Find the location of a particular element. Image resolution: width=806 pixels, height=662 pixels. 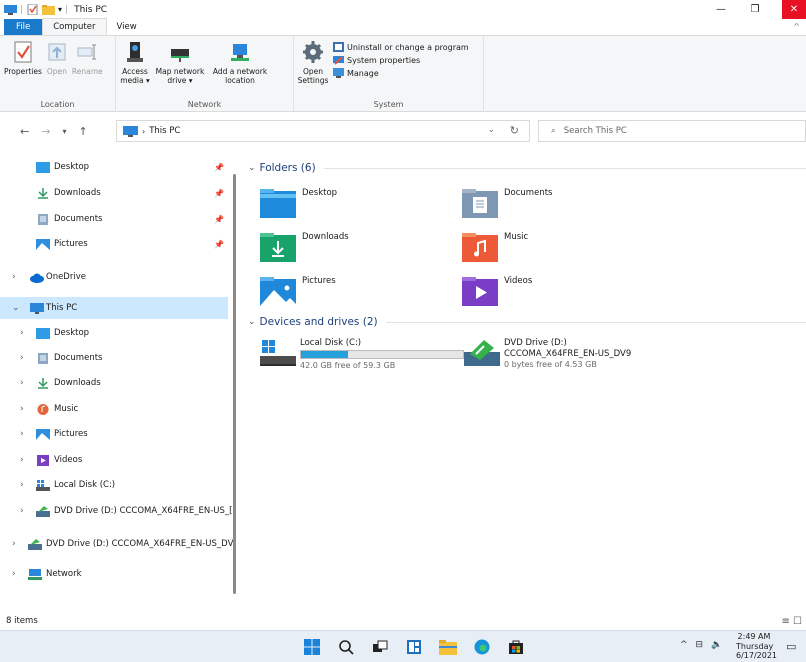

close-button: ✕ is located at coordinates (794, 9).